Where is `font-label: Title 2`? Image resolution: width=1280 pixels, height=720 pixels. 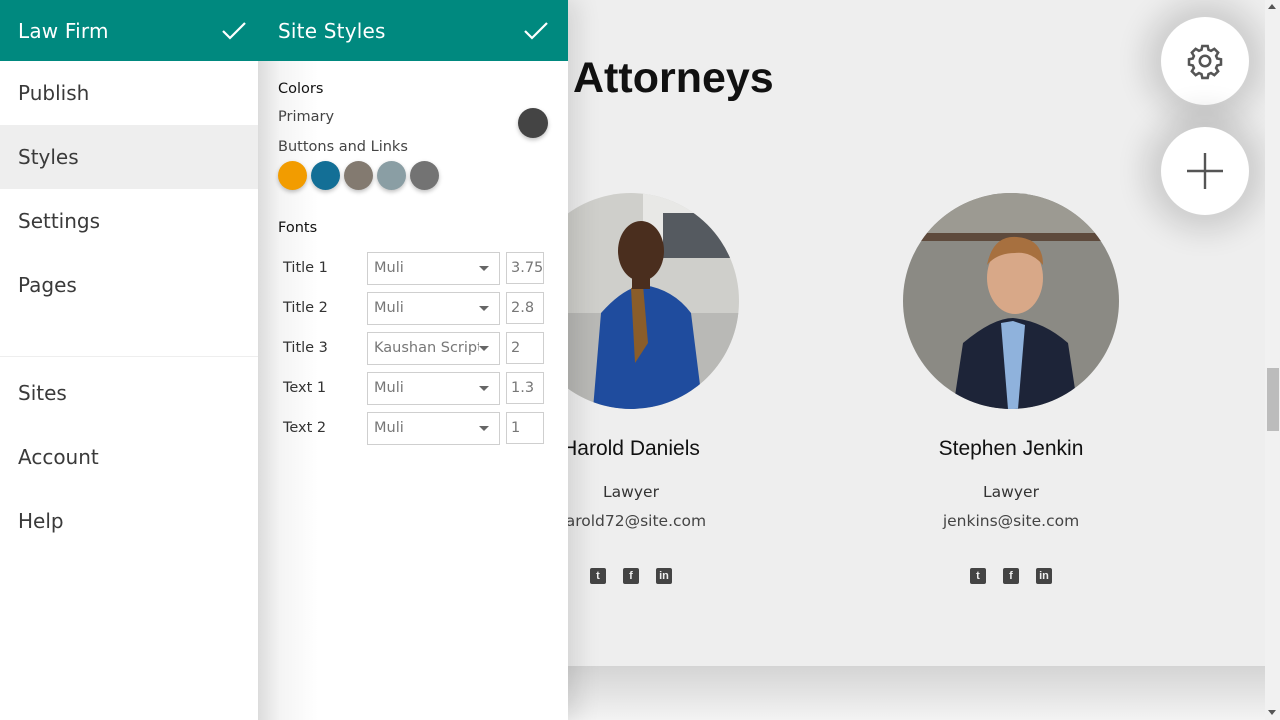
font-label: Title 2 is located at coordinates (305, 308).